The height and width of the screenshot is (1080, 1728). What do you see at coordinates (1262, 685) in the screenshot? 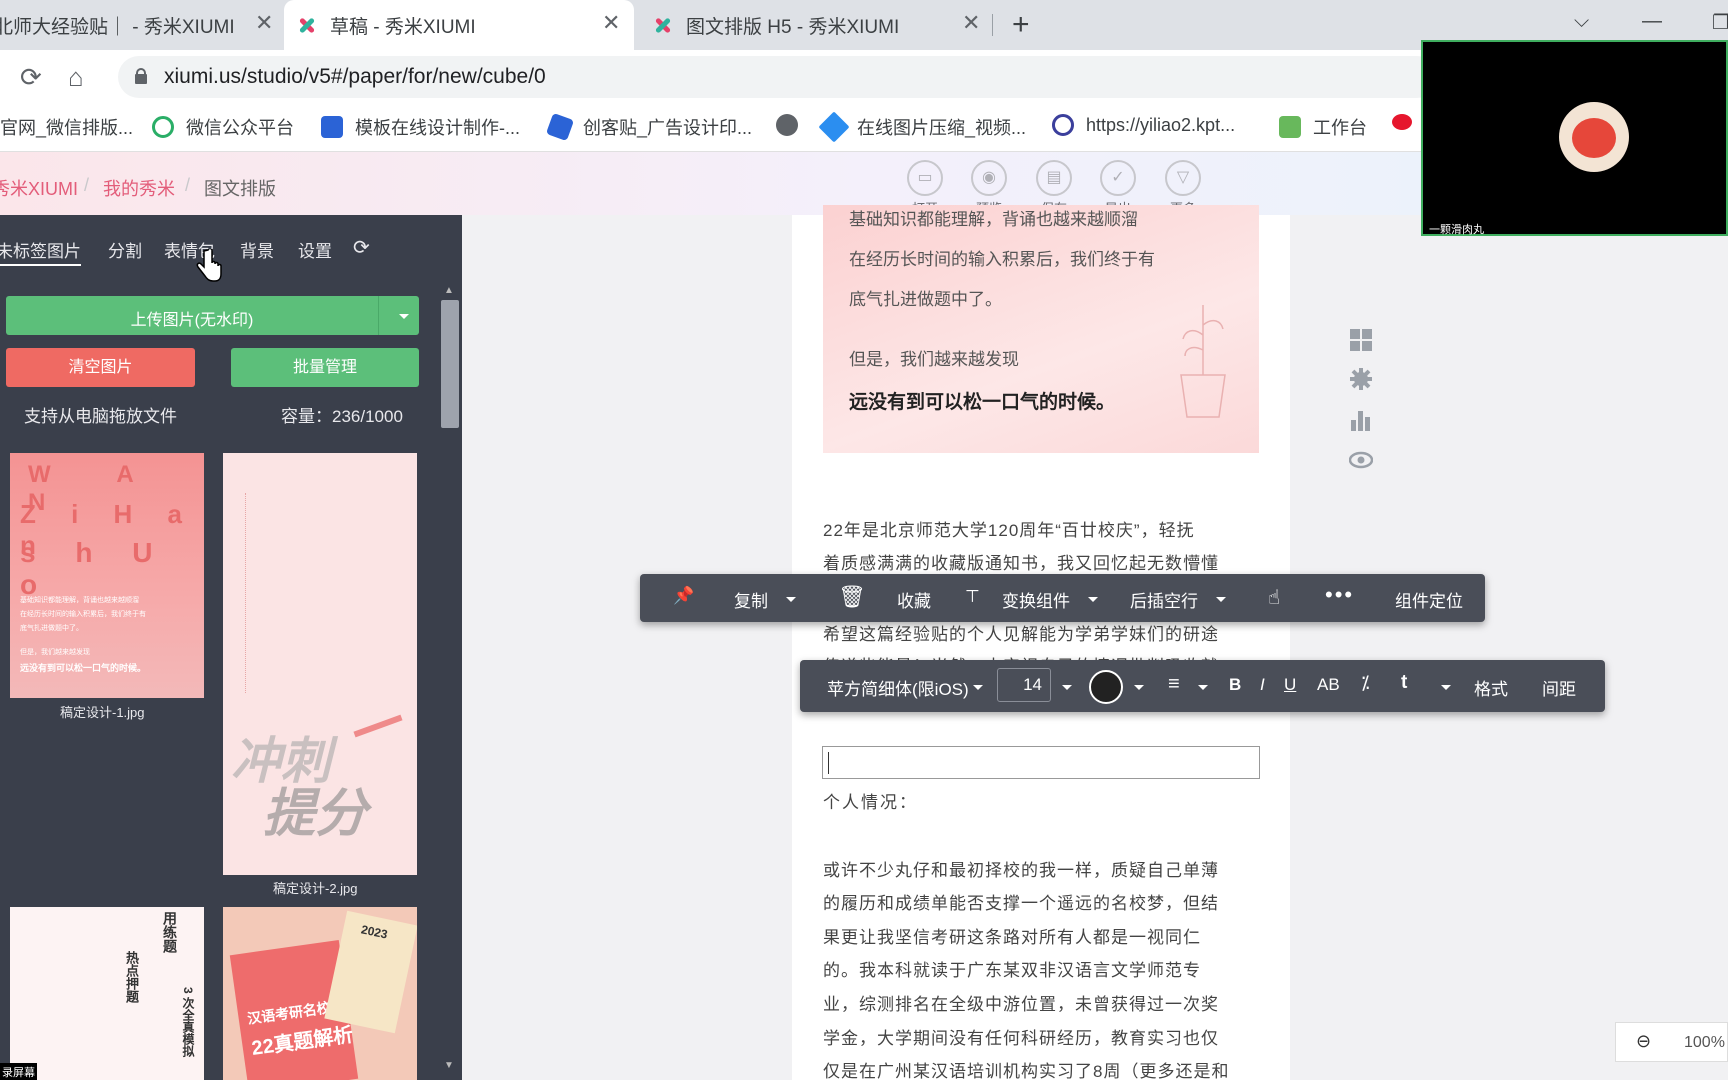
I see `italic-button: I` at bounding box center [1262, 685].